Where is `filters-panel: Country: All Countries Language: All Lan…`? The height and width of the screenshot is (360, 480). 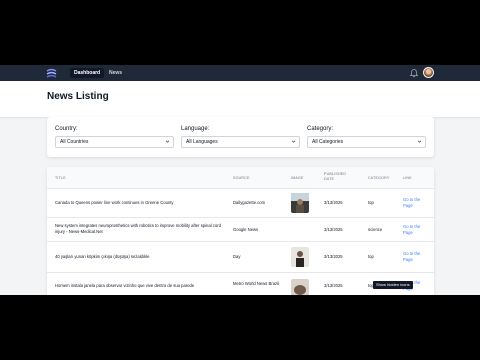 filters-panel: Country: All Countries Language: All Lan… is located at coordinates (240, 137).